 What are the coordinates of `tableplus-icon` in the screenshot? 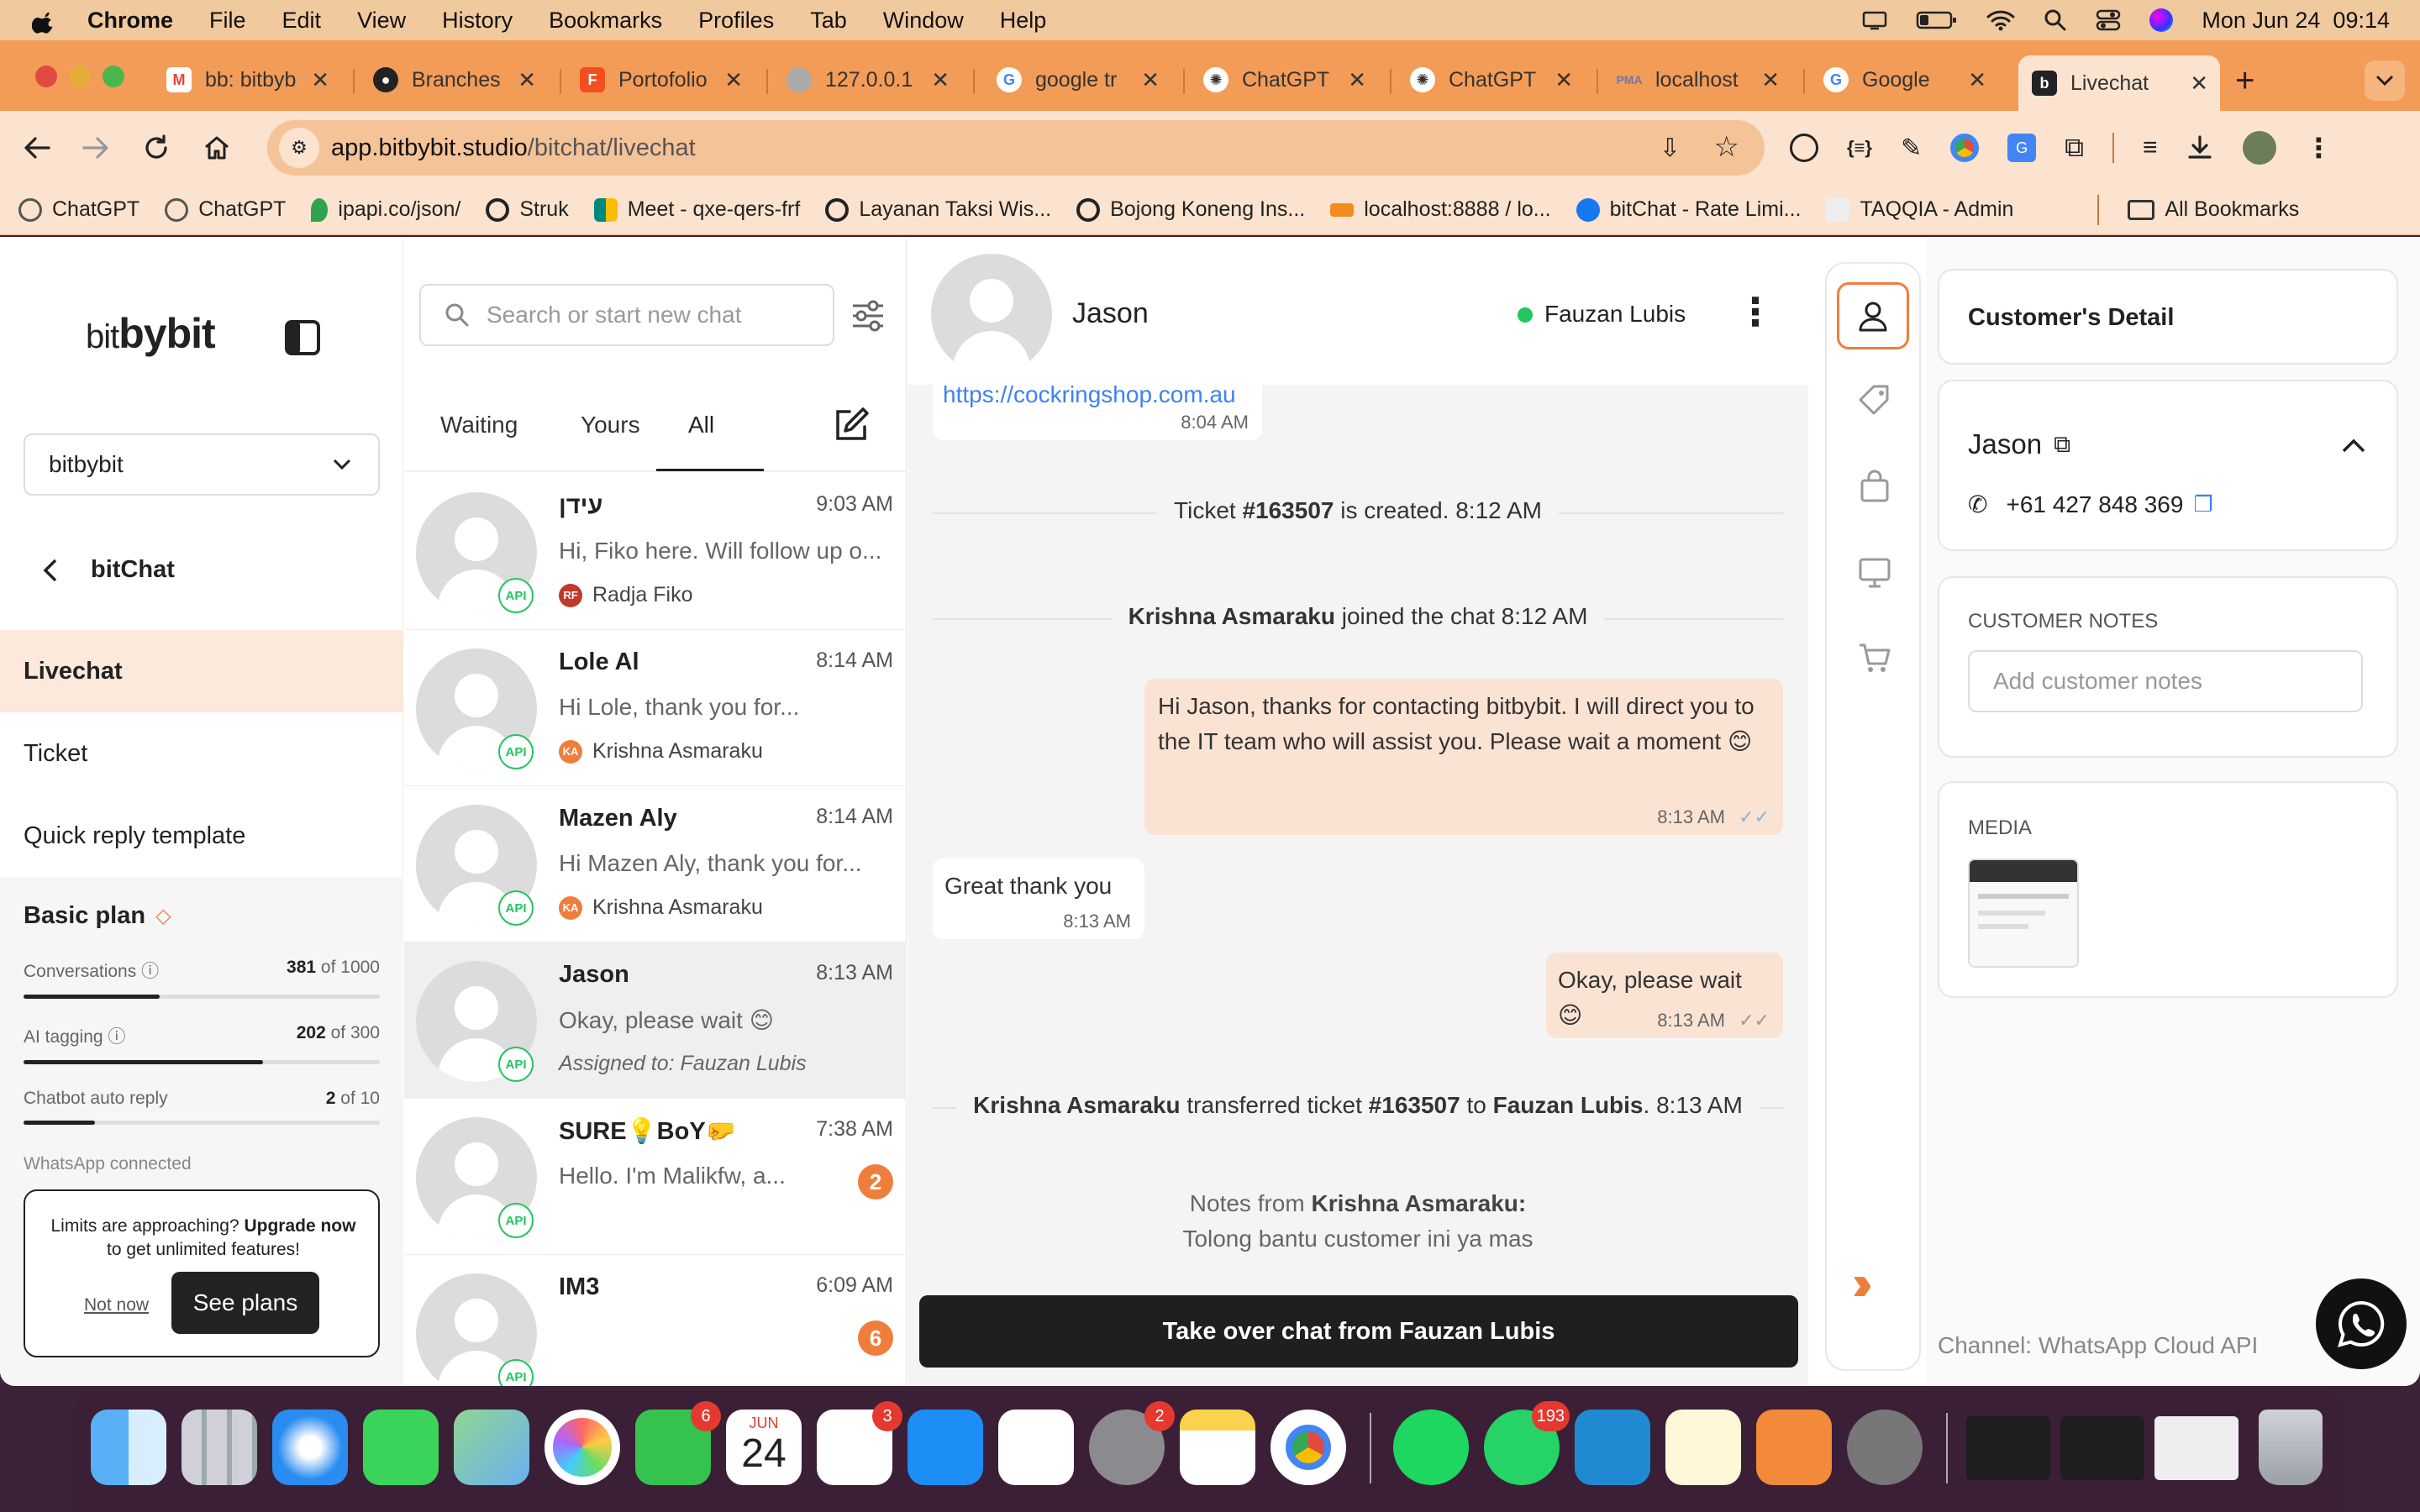 It's located at (1885, 1447).